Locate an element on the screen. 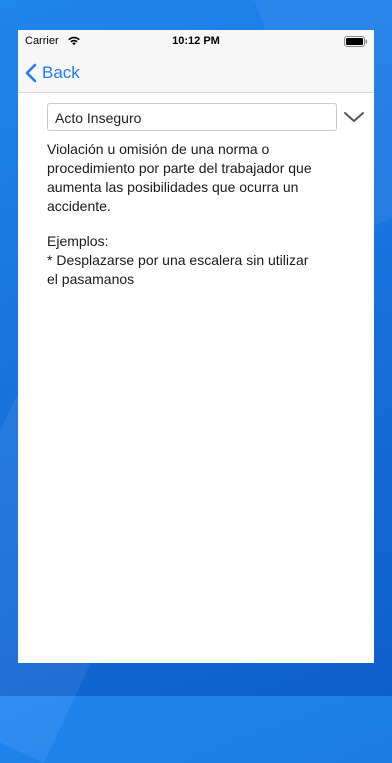 This screenshot has height=763, width=392. chevron-left-icon is located at coordinates (31, 73).